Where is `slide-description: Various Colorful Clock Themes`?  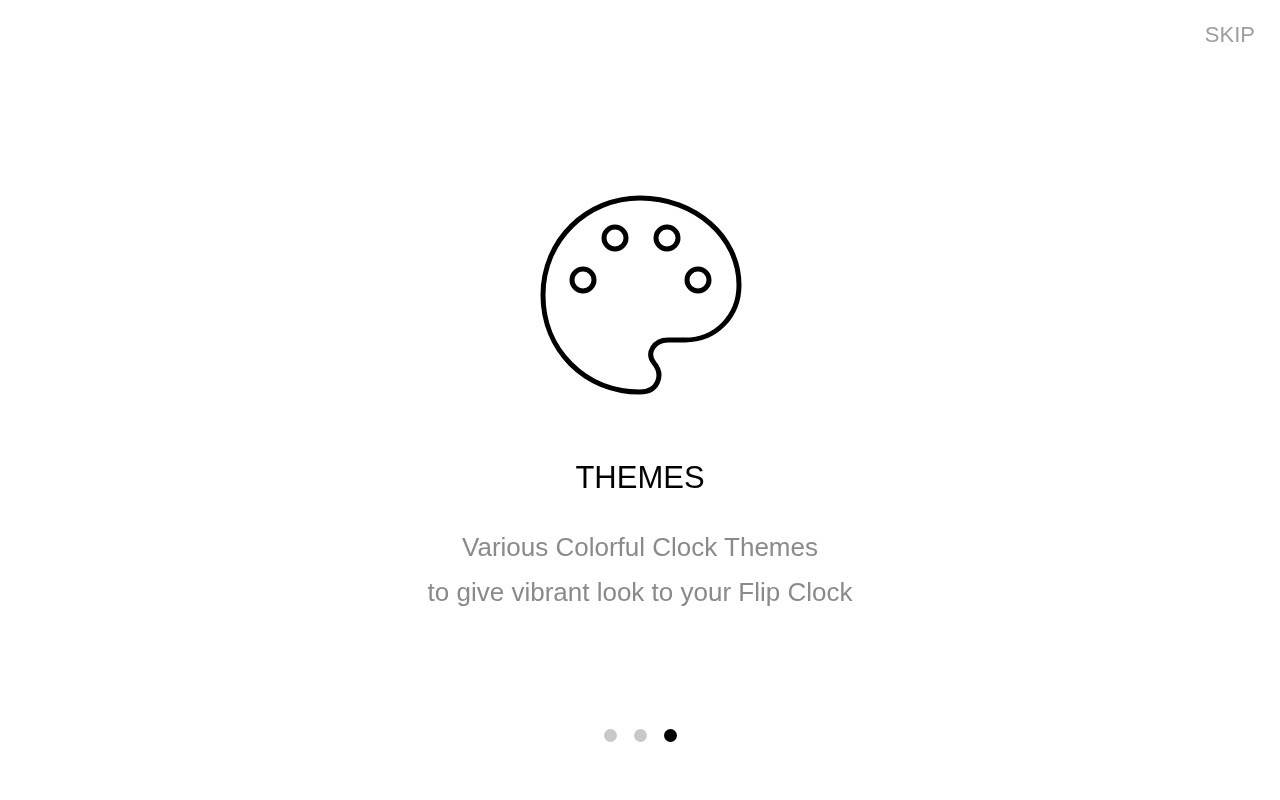
slide-description: Various Colorful Clock Themes is located at coordinates (640, 547).